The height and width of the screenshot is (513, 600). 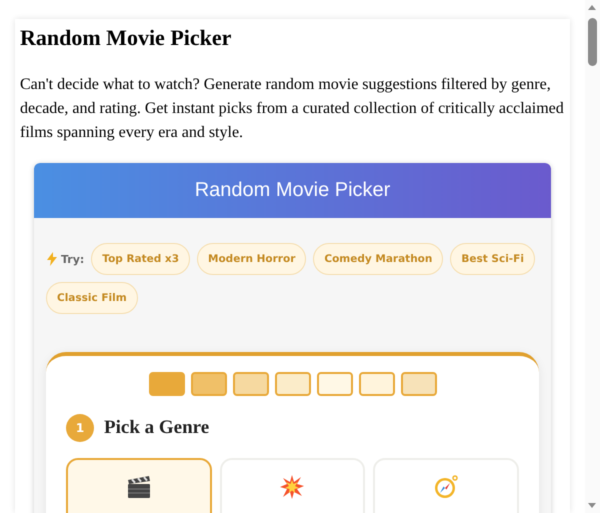 What do you see at coordinates (292, 190) in the screenshot?
I see `widget-header: Random Movie Picker` at bounding box center [292, 190].